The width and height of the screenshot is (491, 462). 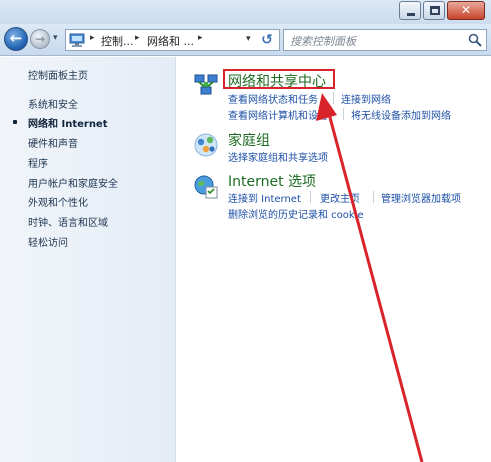 What do you see at coordinates (410, 10) in the screenshot?
I see `minimize-button` at bounding box center [410, 10].